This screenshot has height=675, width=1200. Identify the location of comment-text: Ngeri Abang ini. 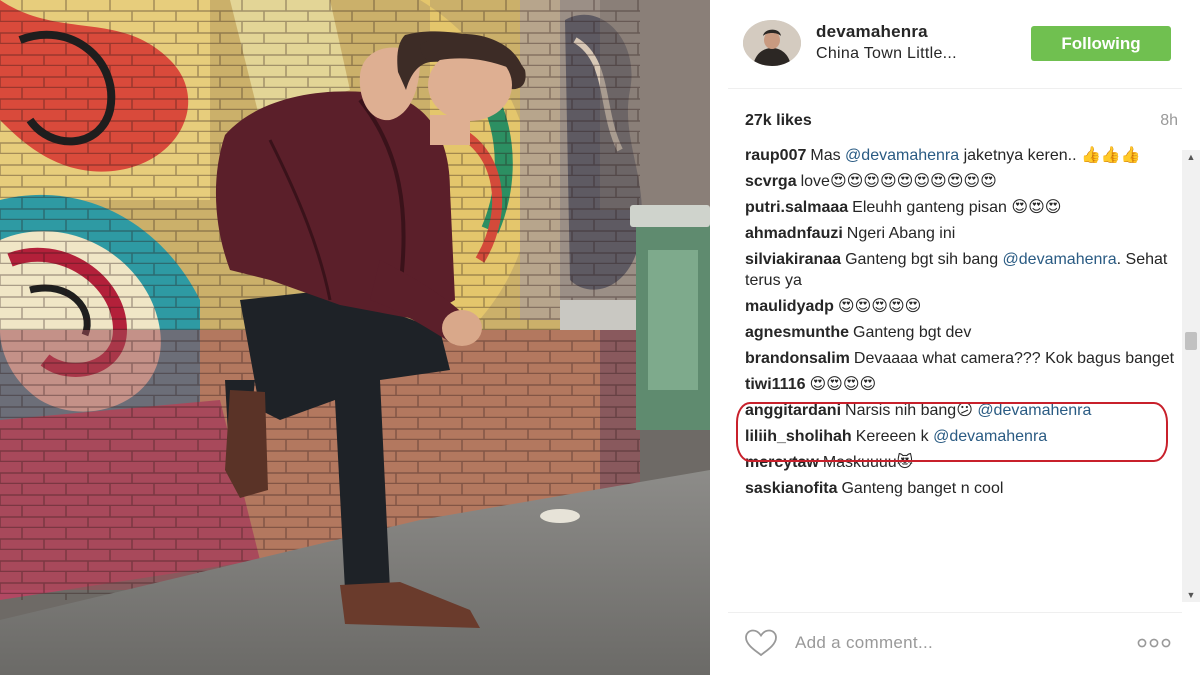
(901, 233).